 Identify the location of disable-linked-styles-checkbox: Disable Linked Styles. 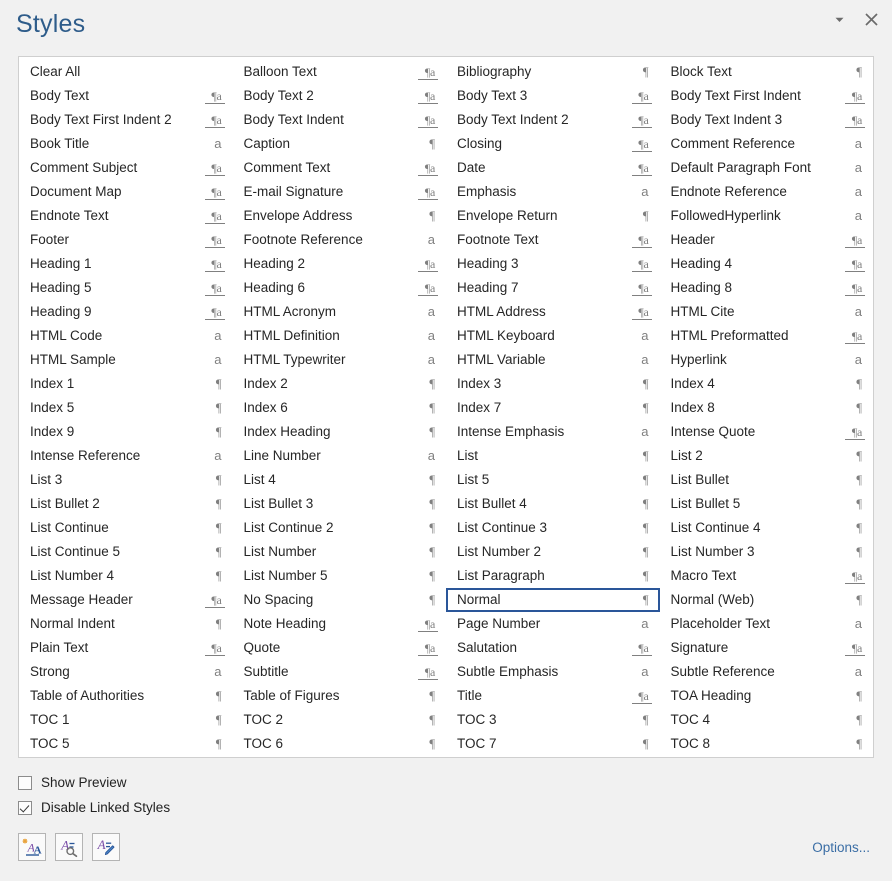
(446, 807).